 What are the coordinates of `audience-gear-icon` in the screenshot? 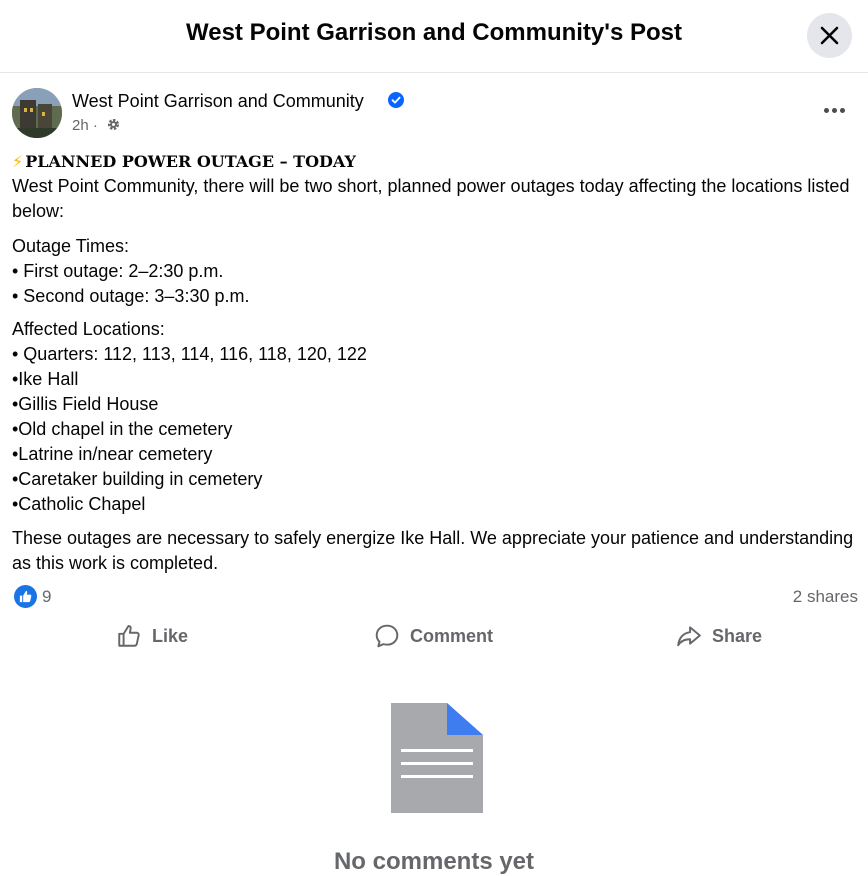 It's located at (113, 124).